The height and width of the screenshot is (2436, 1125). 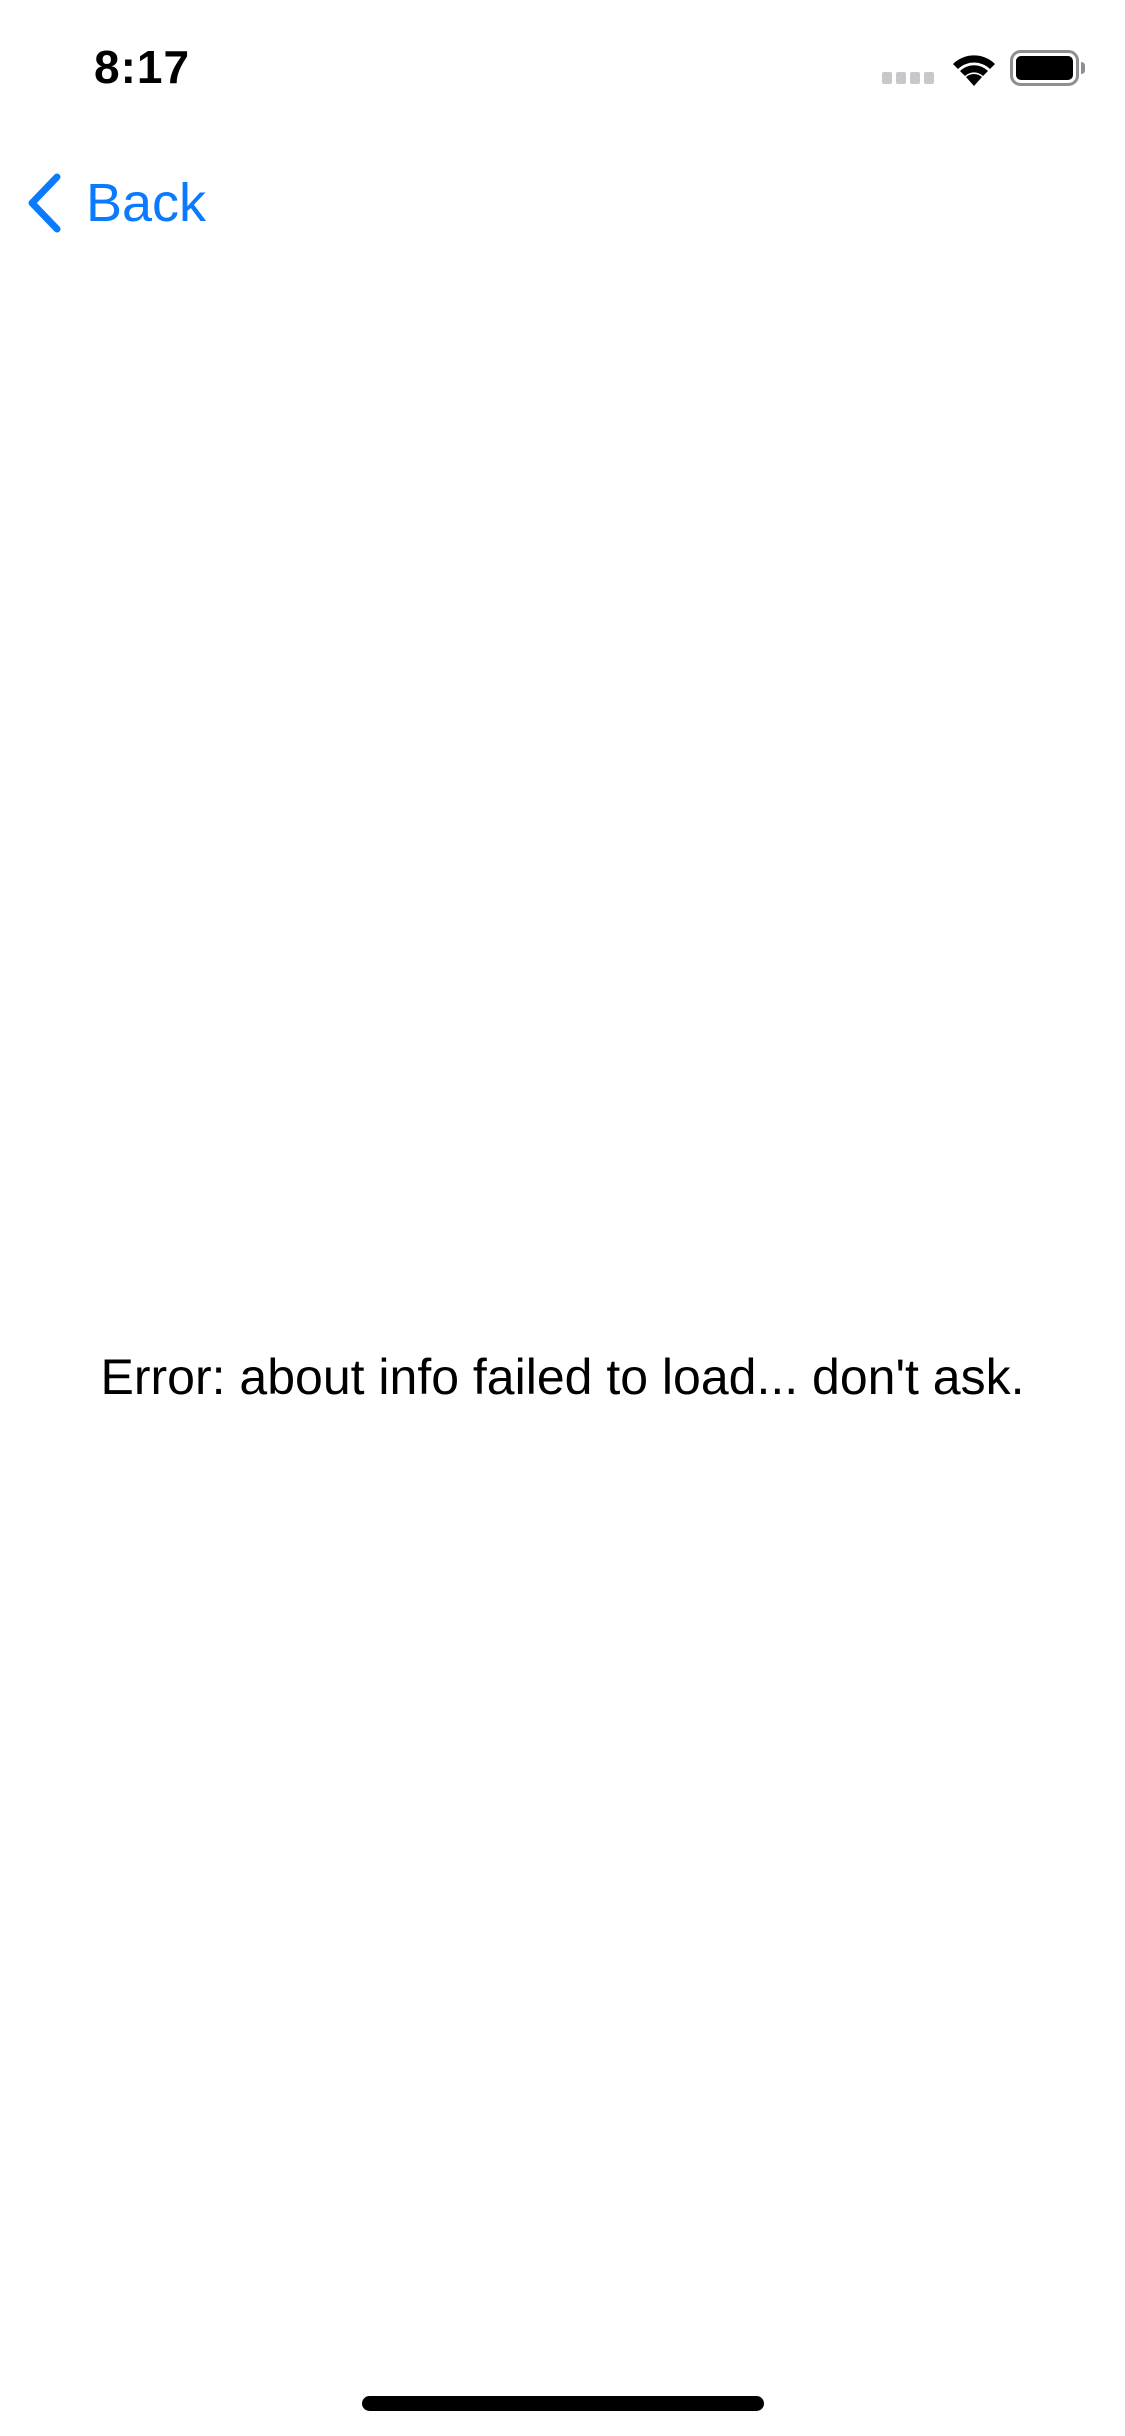 What do you see at coordinates (146, 203) in the screenshot?
I see `back-label: Back` at bounding box center [146, 203].